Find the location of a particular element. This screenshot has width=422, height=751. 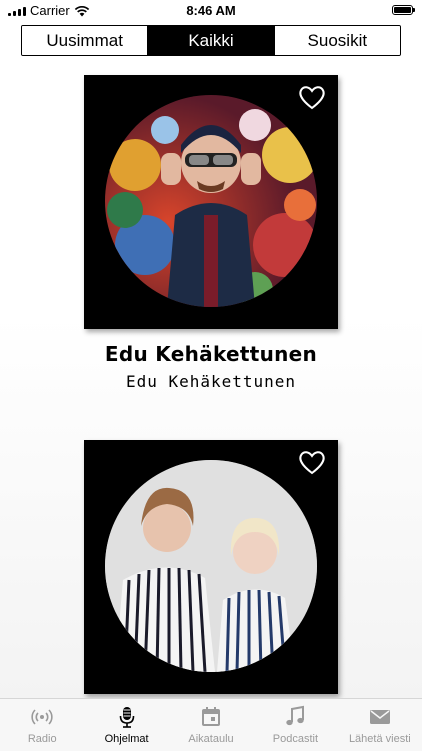

filter-segmented-control: Uusimmat Kaikki Suosikit is located at coordinates (211, 40).